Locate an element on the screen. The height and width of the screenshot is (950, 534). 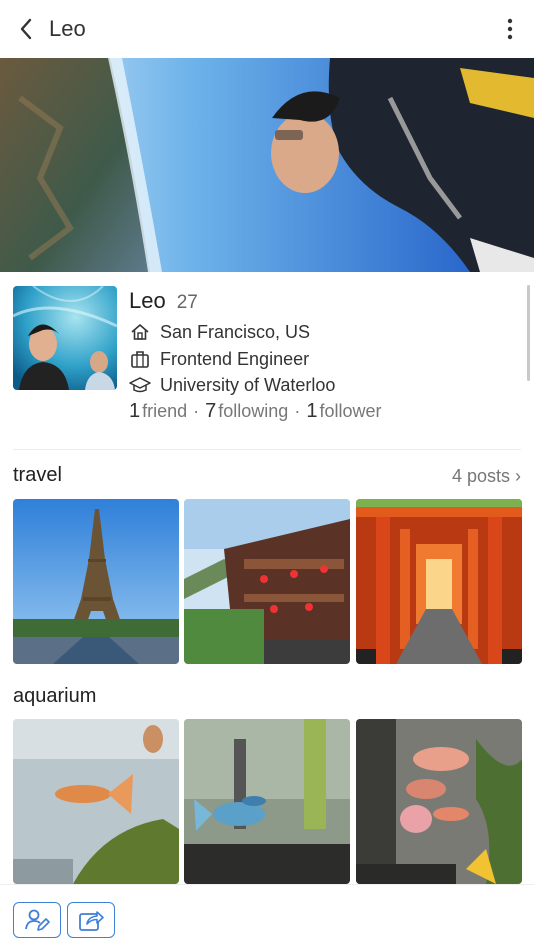
more-options-button is located at coordinates (510, 29).